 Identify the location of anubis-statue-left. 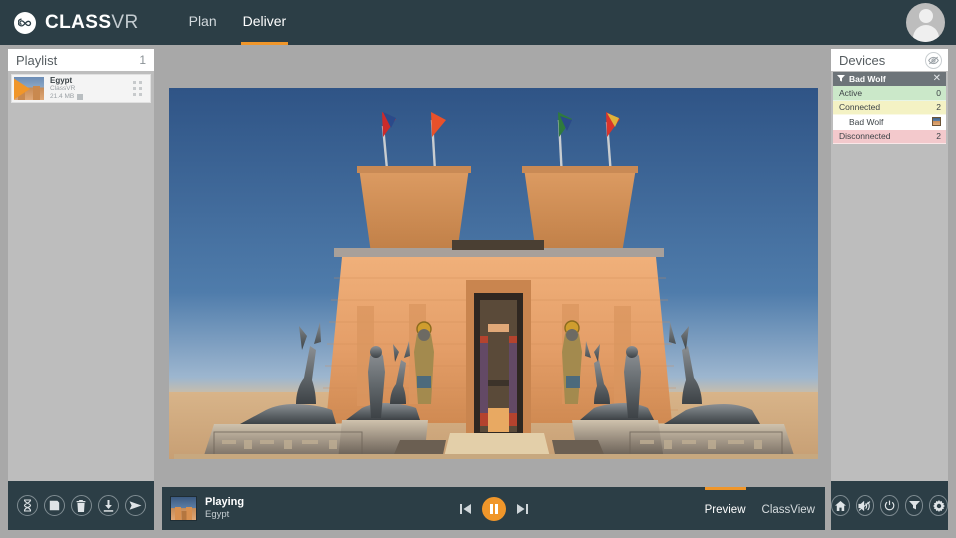
(287, 373).